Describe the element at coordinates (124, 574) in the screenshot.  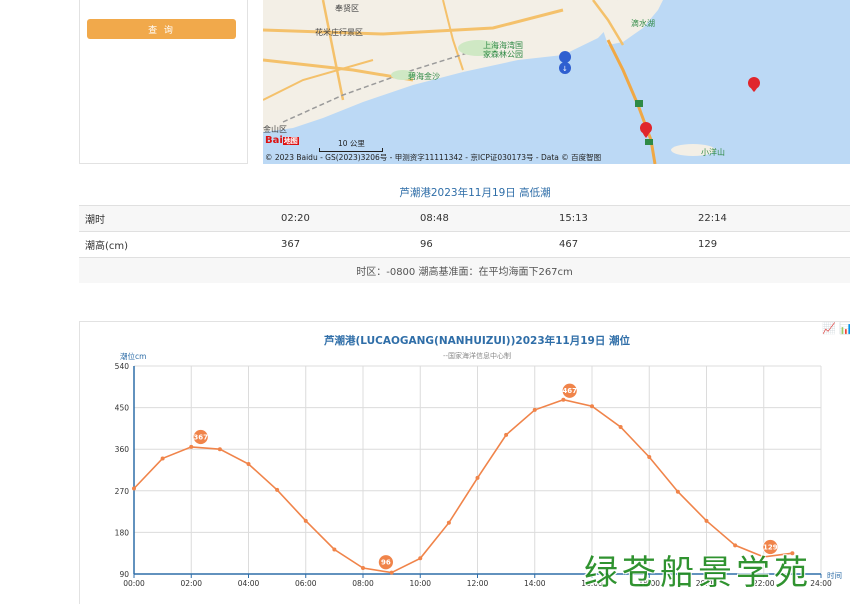
I see `y-tick-label: 90` at that location.